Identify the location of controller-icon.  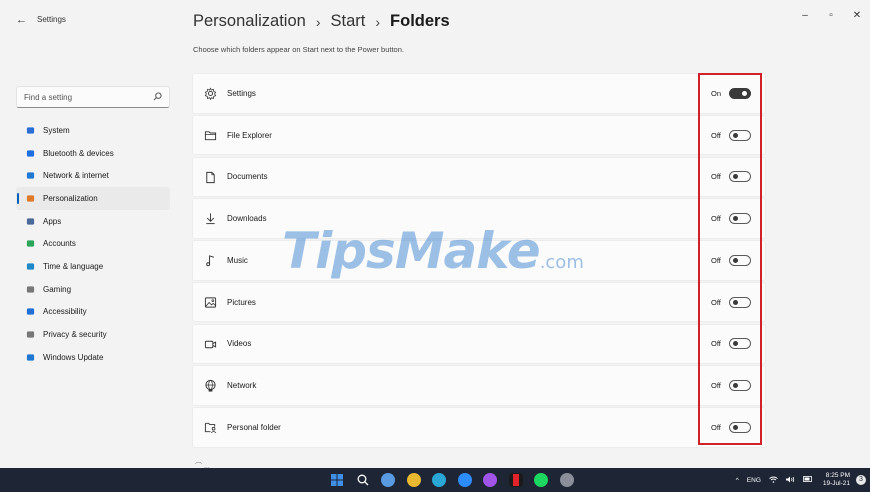
(30, 289).